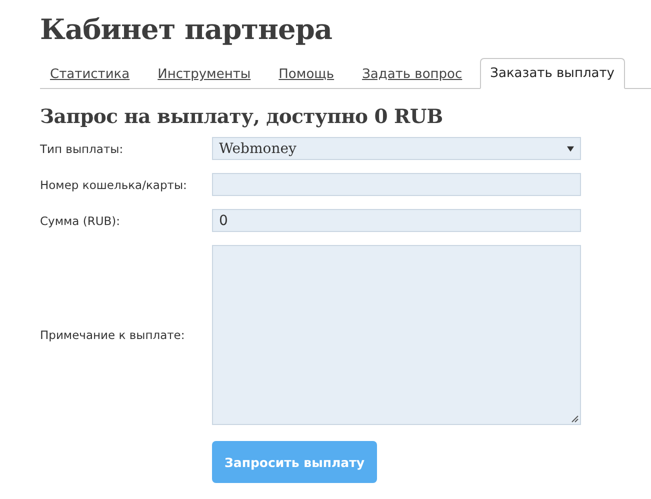  Describe the element at coordinates (413, 77) in the screenshot. I see `tab: Задать вопрос` at that location.